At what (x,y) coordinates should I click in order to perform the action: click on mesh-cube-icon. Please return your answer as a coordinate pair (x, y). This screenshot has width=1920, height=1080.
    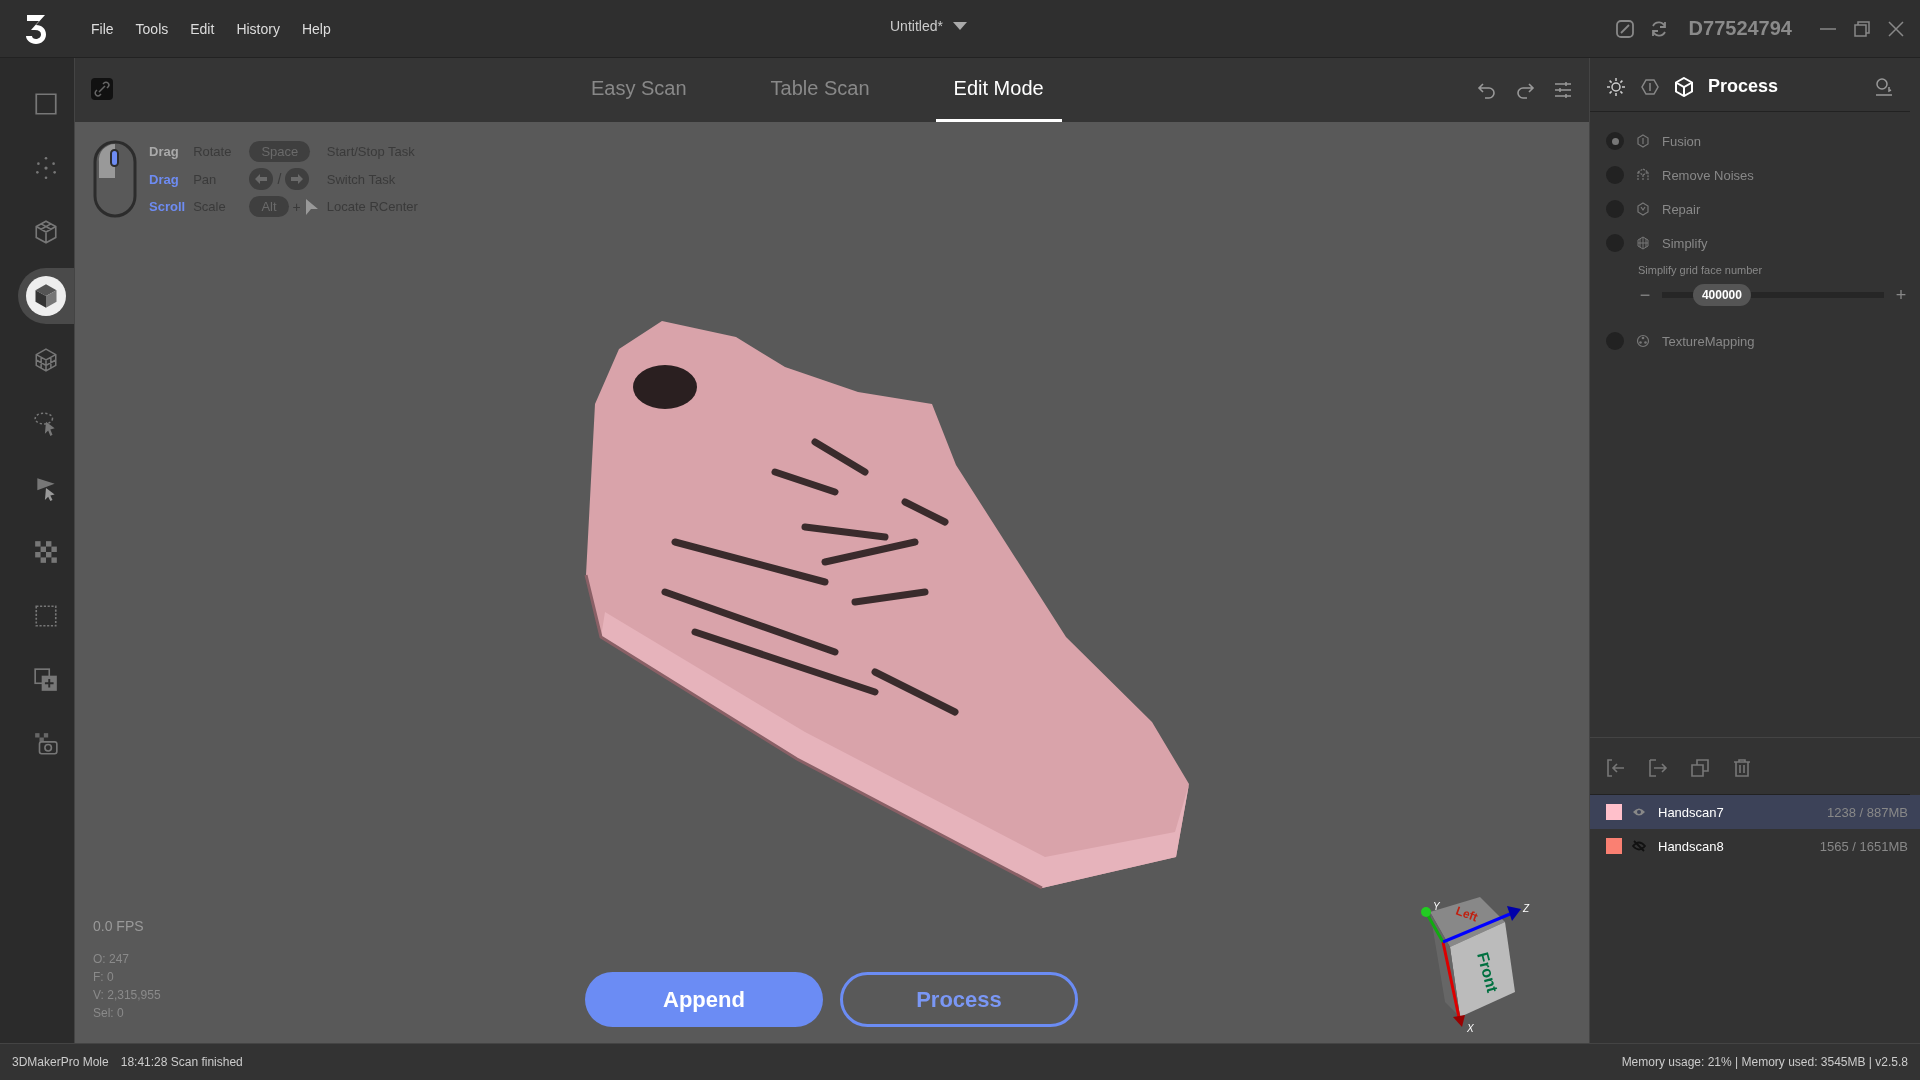
    Looking at the image, I should click on (46, 360).